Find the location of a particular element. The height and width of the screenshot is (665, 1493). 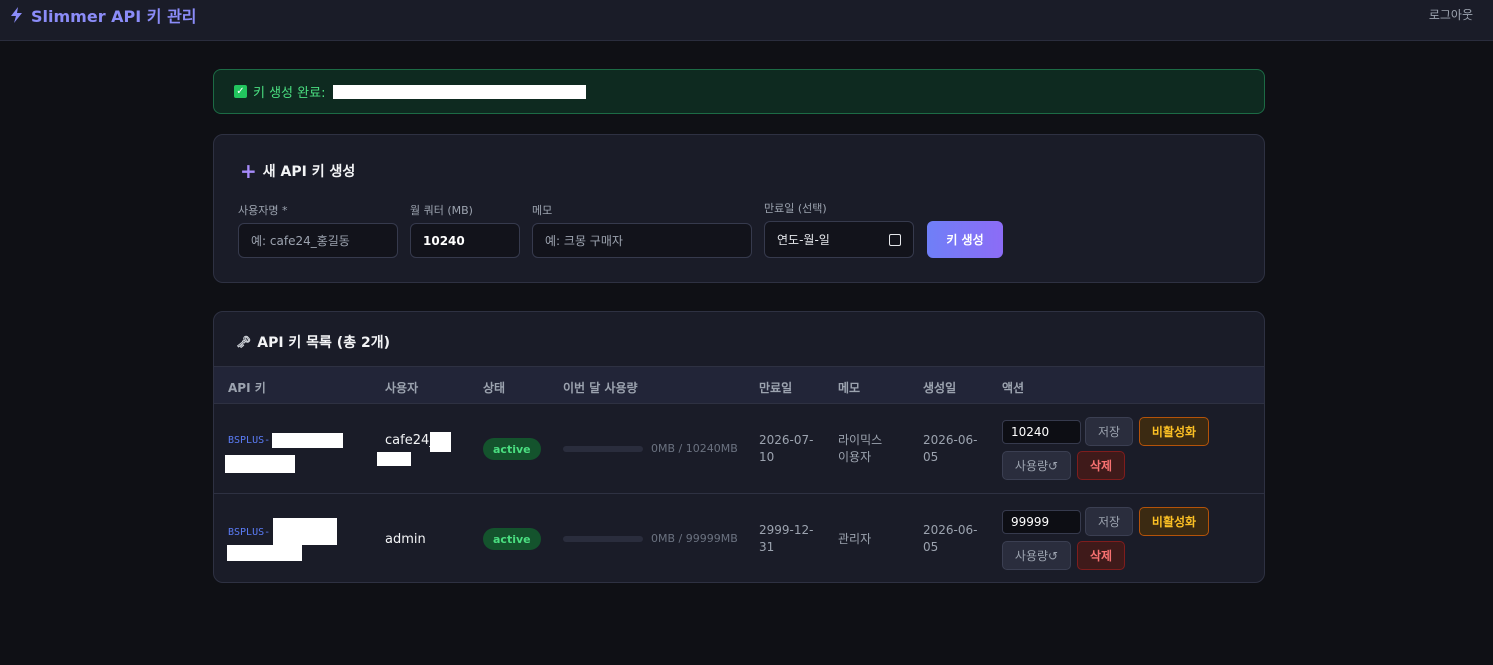

key-icon: 🗝 is located at coordinates (244, 342).